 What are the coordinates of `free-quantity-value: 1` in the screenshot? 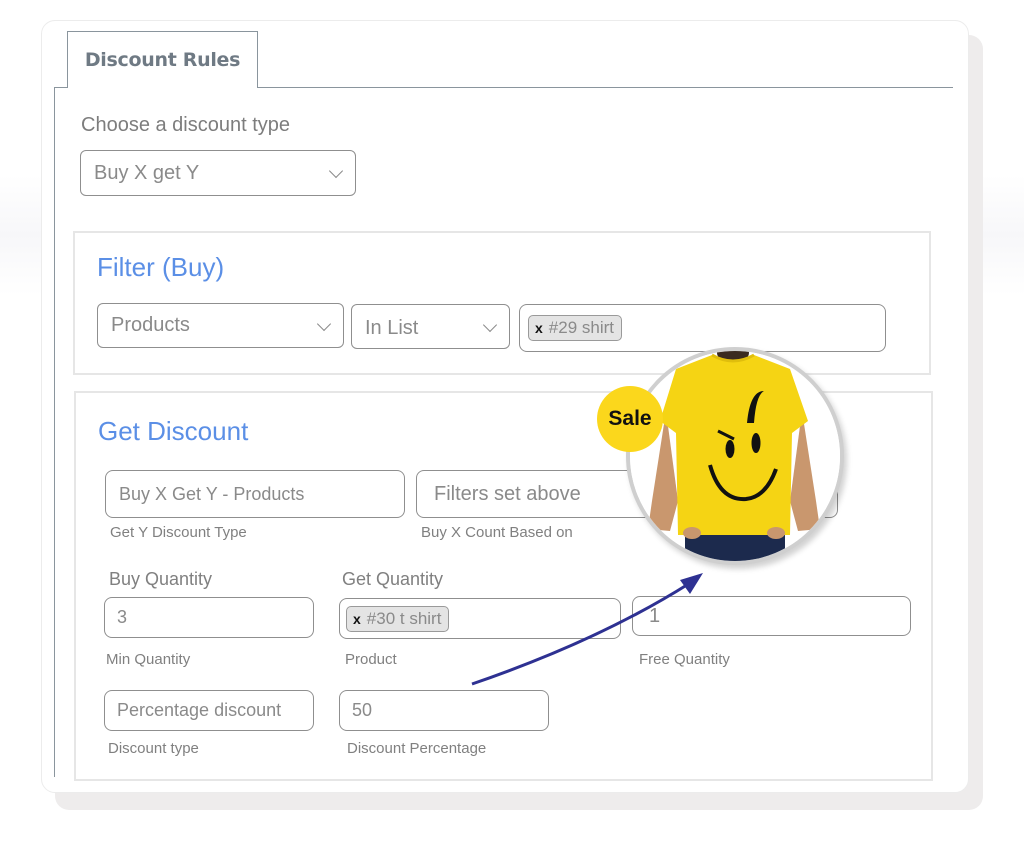 It's located at (655, 615).